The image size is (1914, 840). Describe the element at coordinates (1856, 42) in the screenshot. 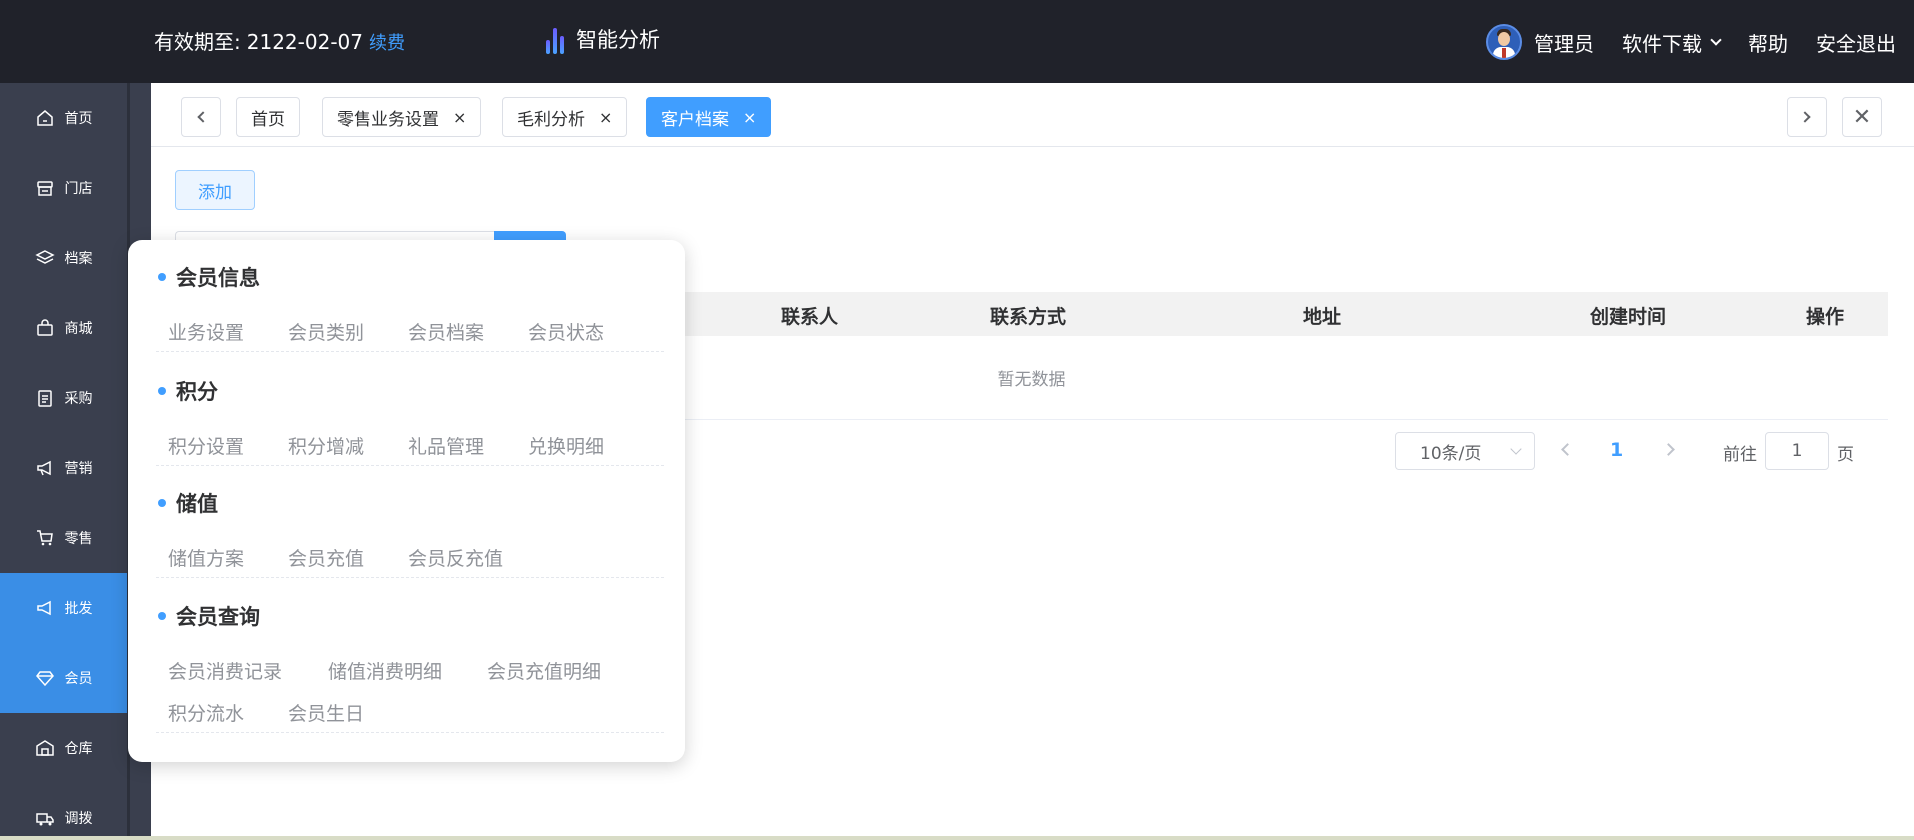

I see `logout-link: 安全退出` at that location.